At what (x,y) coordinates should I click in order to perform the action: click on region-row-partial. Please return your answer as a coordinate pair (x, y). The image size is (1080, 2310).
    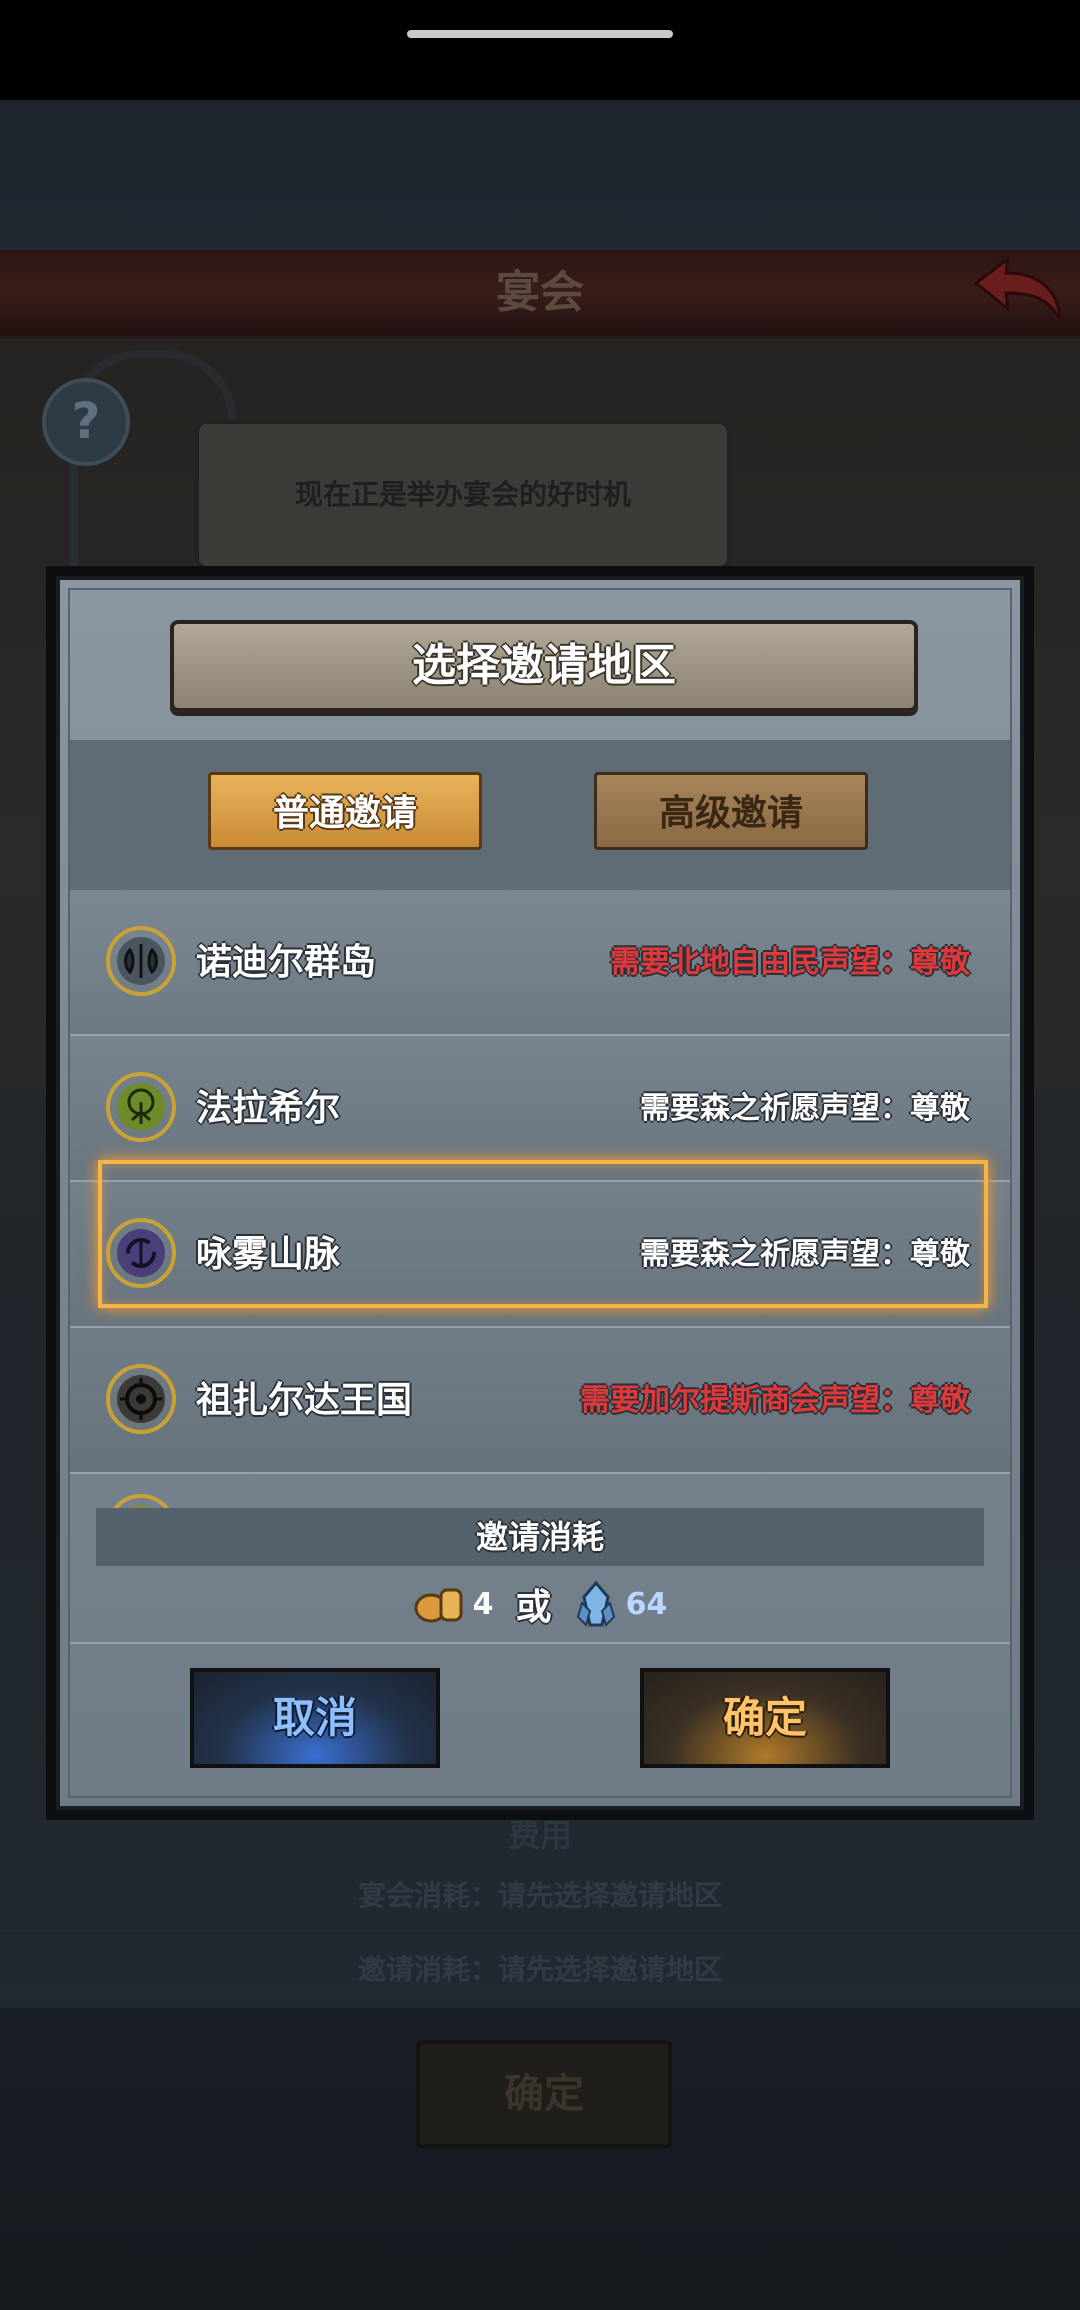
    Looking at the image, I should click on (540, 1492).